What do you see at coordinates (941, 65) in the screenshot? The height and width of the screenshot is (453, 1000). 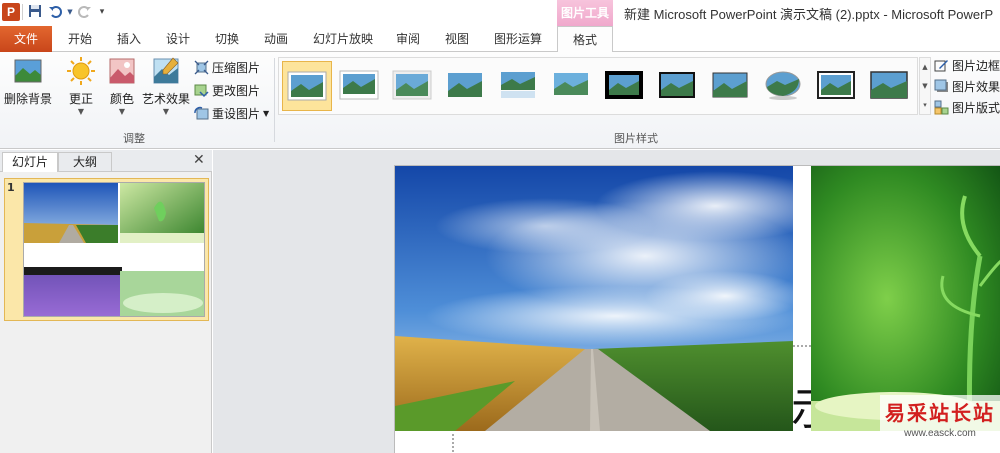 I see `picture-border-icon` at bounding box center [941, 65].